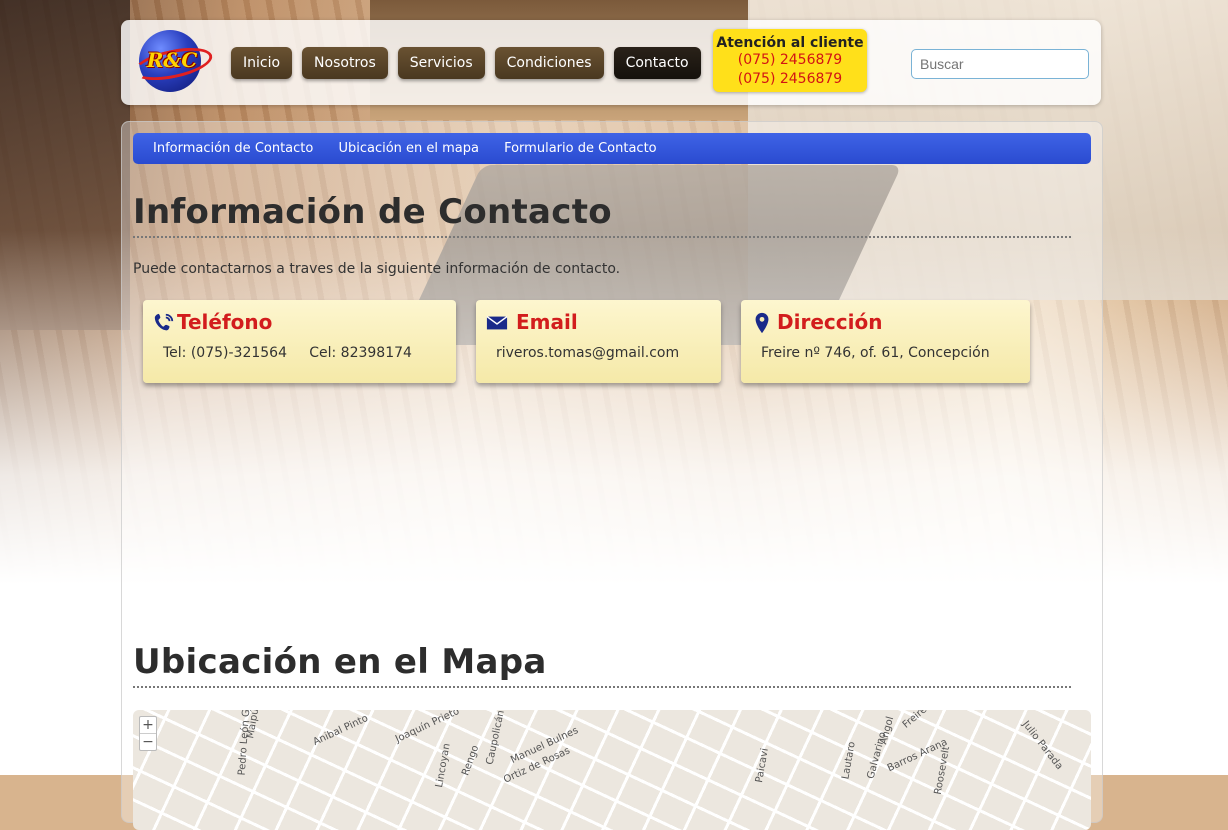 This screenshot has height=830, width=1228. Describe the element at coordinates (497, 322) in the screenshot. I see `envelope-icon` at that location.